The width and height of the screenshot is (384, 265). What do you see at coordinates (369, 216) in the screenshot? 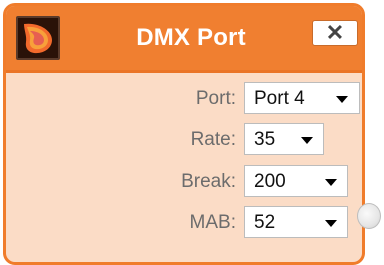
I see `output-connector-icon` at bounding box center [369, 216].